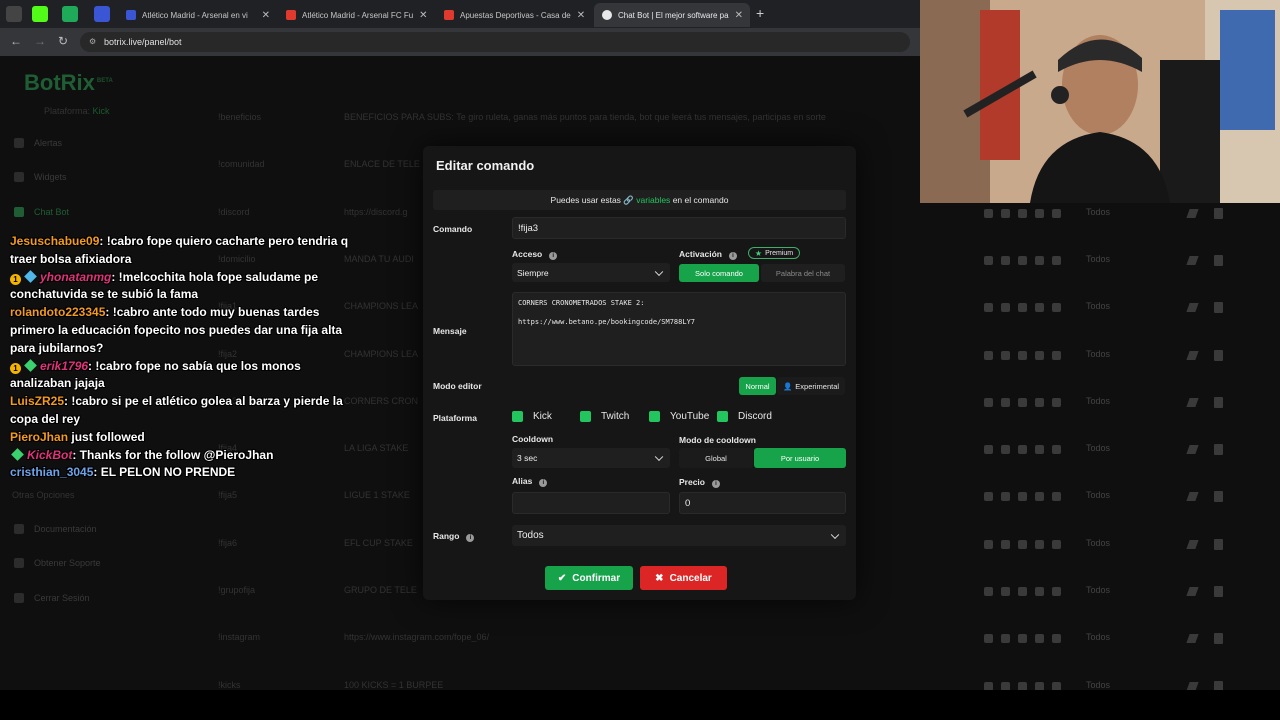  What do you see at coordinates (514, 15) in the screenshot?
I see `browser-tab: Apuestas Deportivas - Casa de ✕` at bounding box center [514, 15].